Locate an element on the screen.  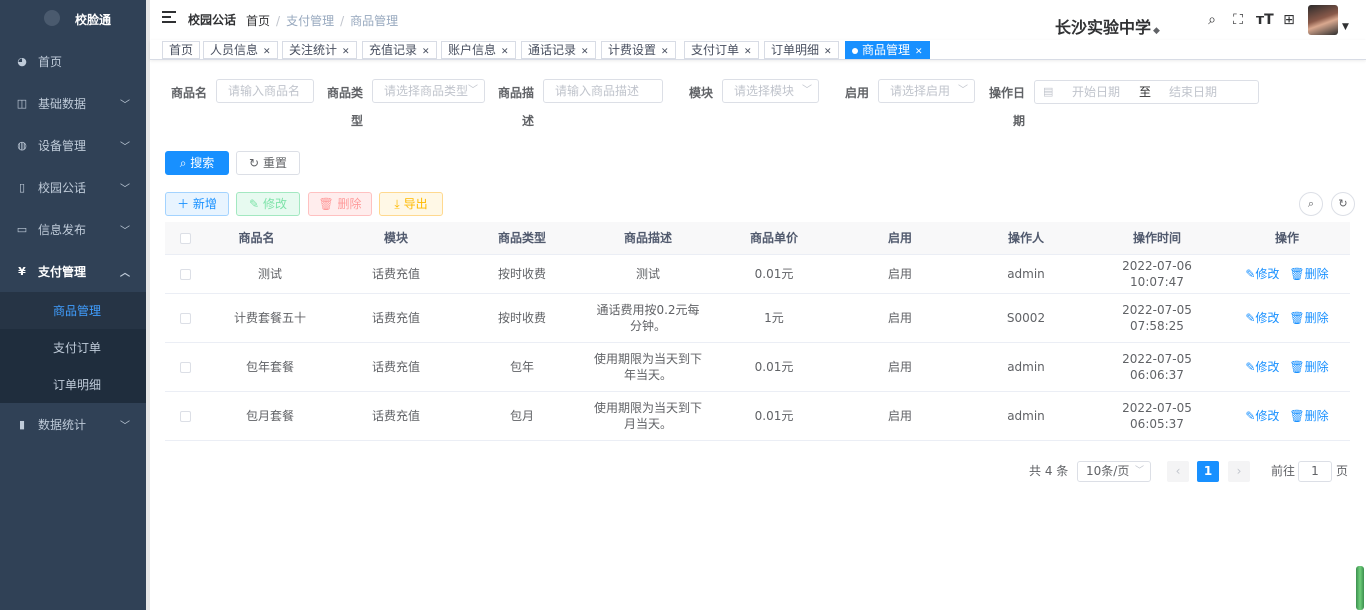
sidebar-item-home: ◕ 首页 is located at coordinates (73, 61).